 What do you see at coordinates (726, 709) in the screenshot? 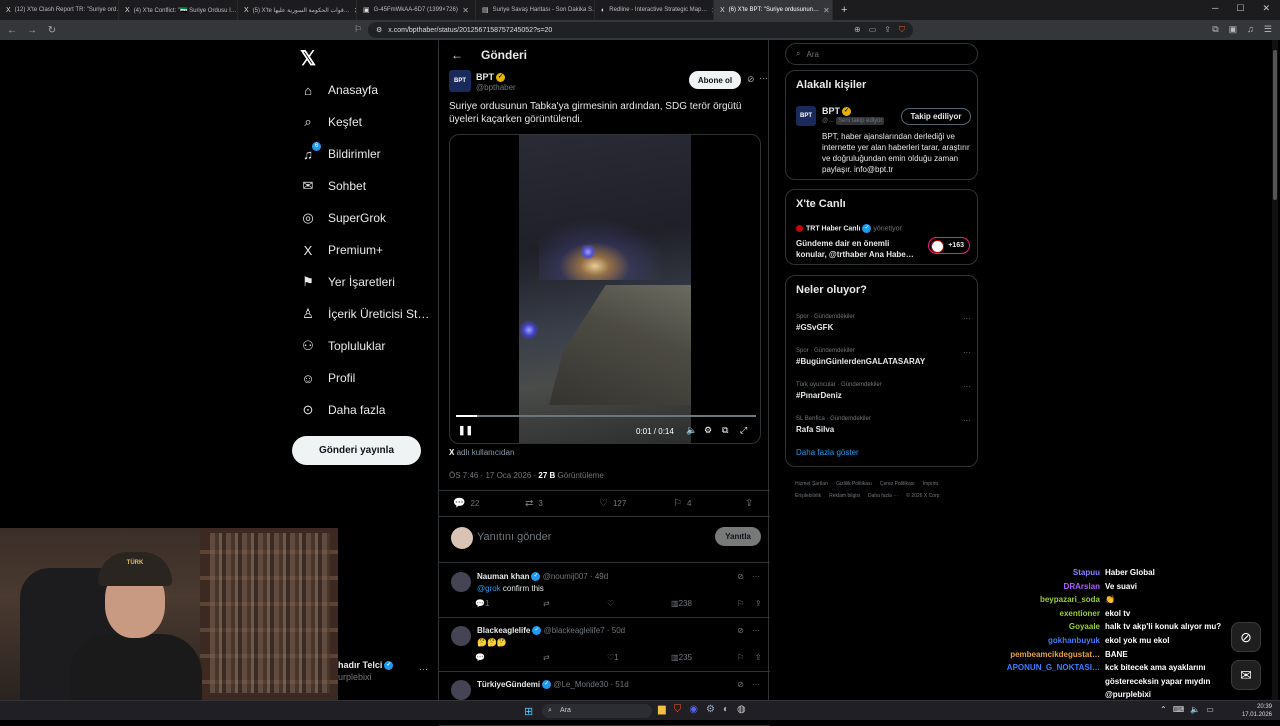
I see `app-icon: ◐` at bounding box center [726, 709].